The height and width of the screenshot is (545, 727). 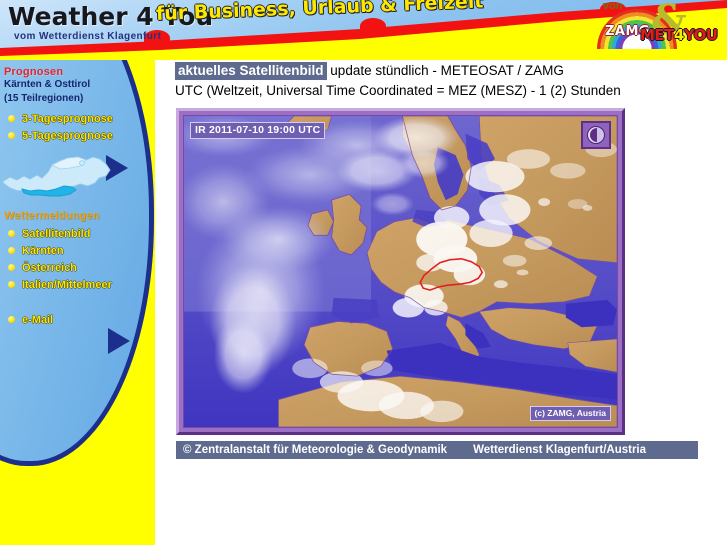 I want to click on sidebar-item-3-tagesprognose: 3-Tagesprognose, so click(x=75, y=118).